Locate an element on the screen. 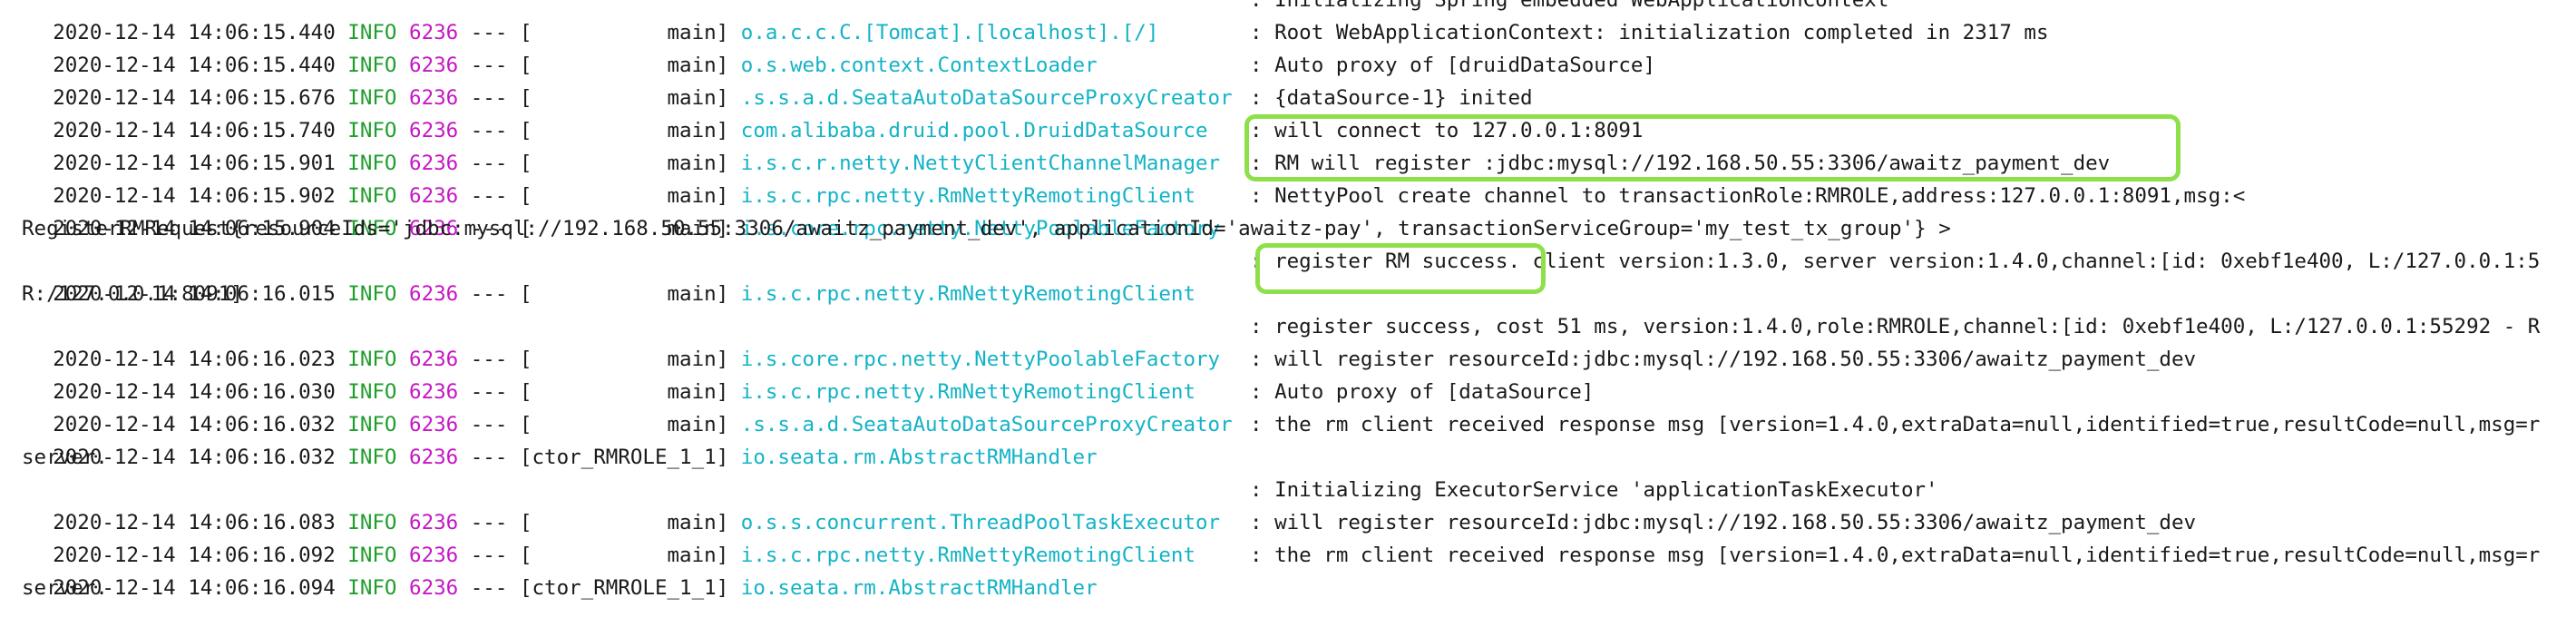 The image size is (2576, 637). highlight-box-connect-register is located at coordinates (1712, 147).